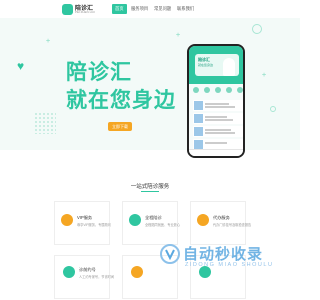  Describe the element at coordinates (85, 217) in the screenshot. I see `service-title: VIP服务` at that location.